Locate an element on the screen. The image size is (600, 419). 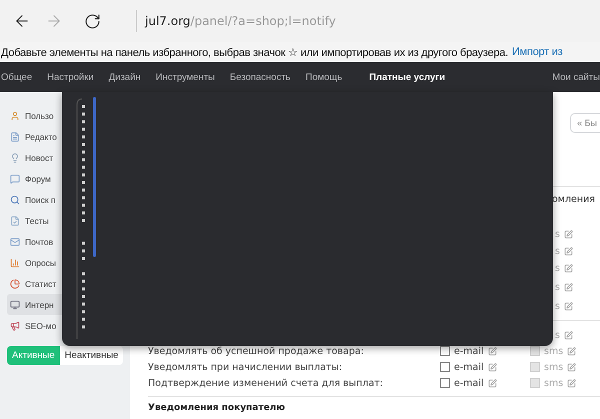
nav-tab: Настройки is located at coordinates (70, 77).